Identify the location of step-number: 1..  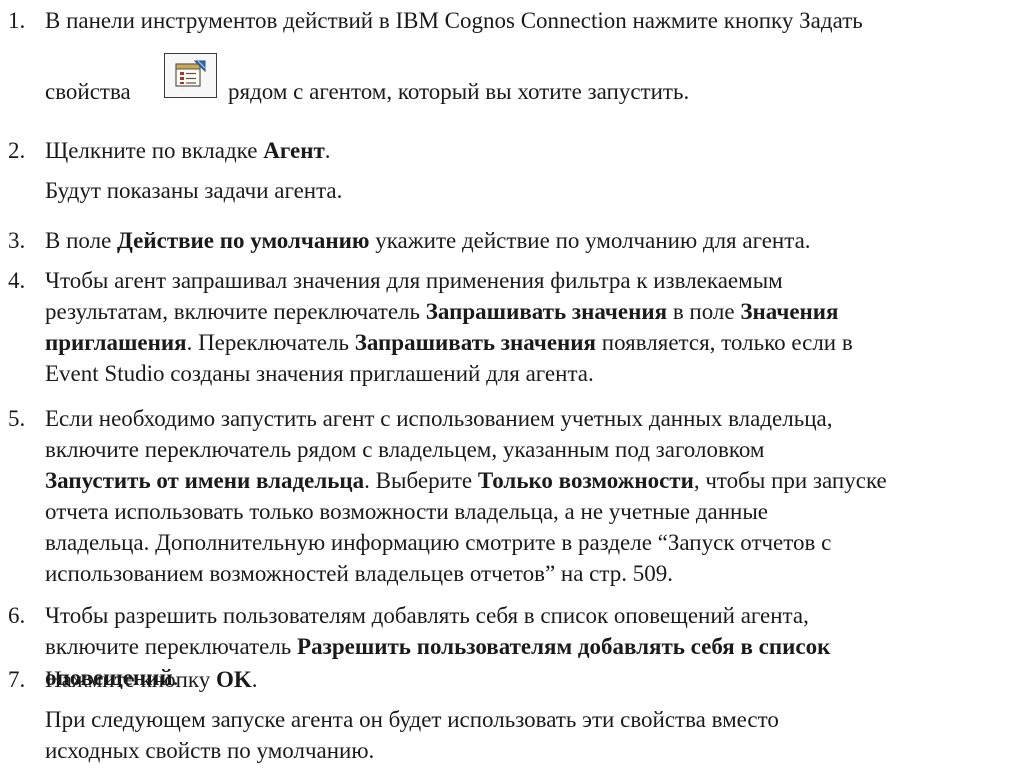
(17, 20).